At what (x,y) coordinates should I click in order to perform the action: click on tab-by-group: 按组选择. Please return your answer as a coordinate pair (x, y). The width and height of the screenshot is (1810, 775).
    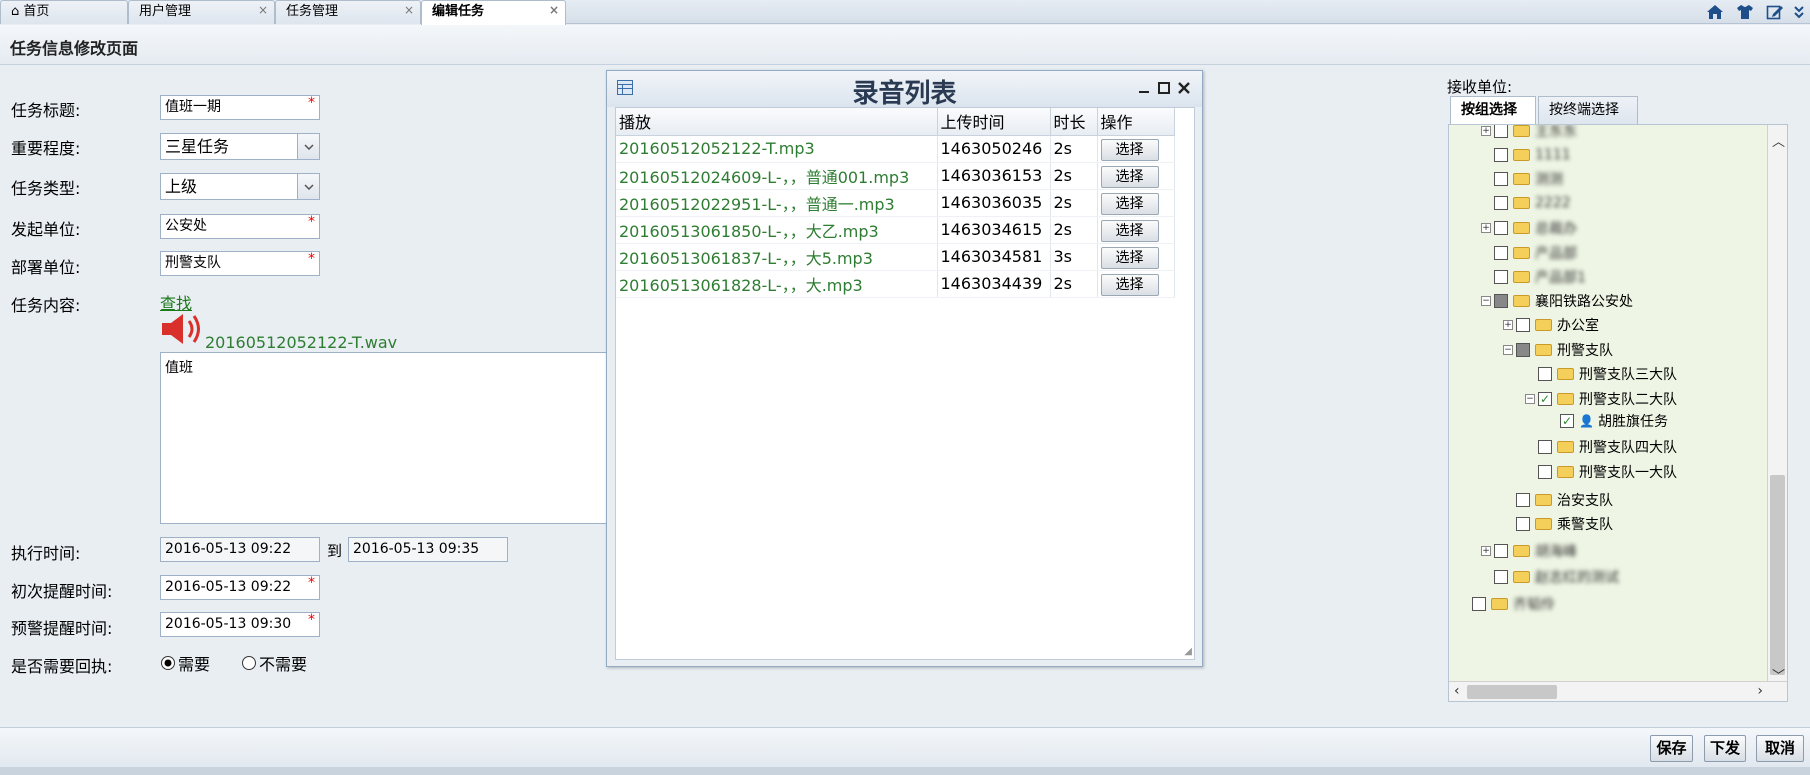
    Looking at the image, I should click on (1493, 110).